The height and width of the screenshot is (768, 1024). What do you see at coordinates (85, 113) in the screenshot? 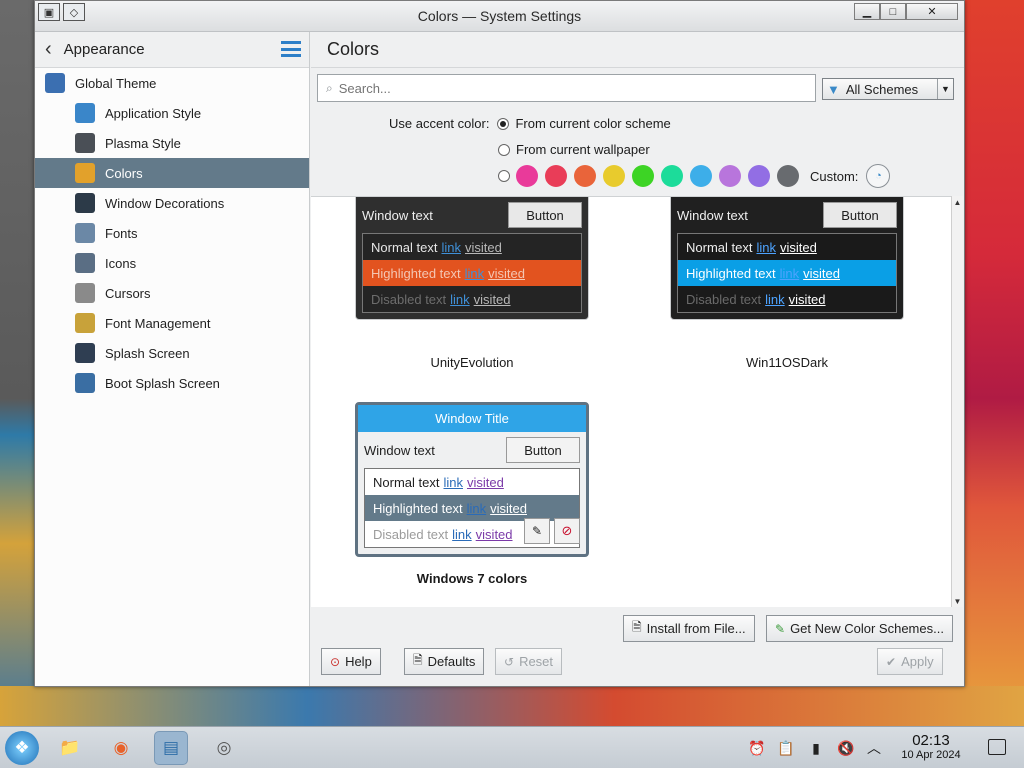
I see `application-style-icon` at bounding box center [85, 113].